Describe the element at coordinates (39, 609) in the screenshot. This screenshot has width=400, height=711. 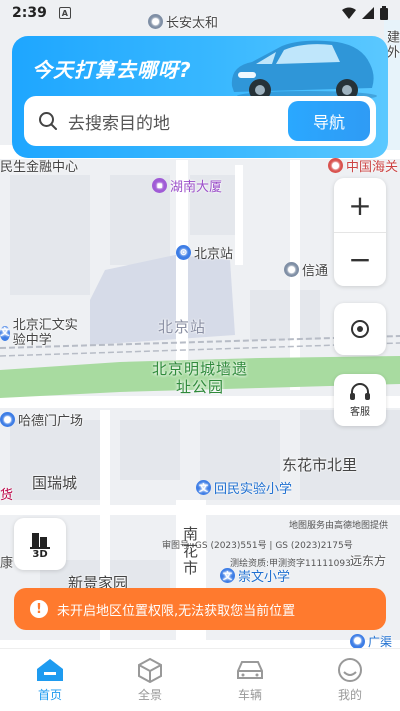
I see `warning-icon: !` at that location.